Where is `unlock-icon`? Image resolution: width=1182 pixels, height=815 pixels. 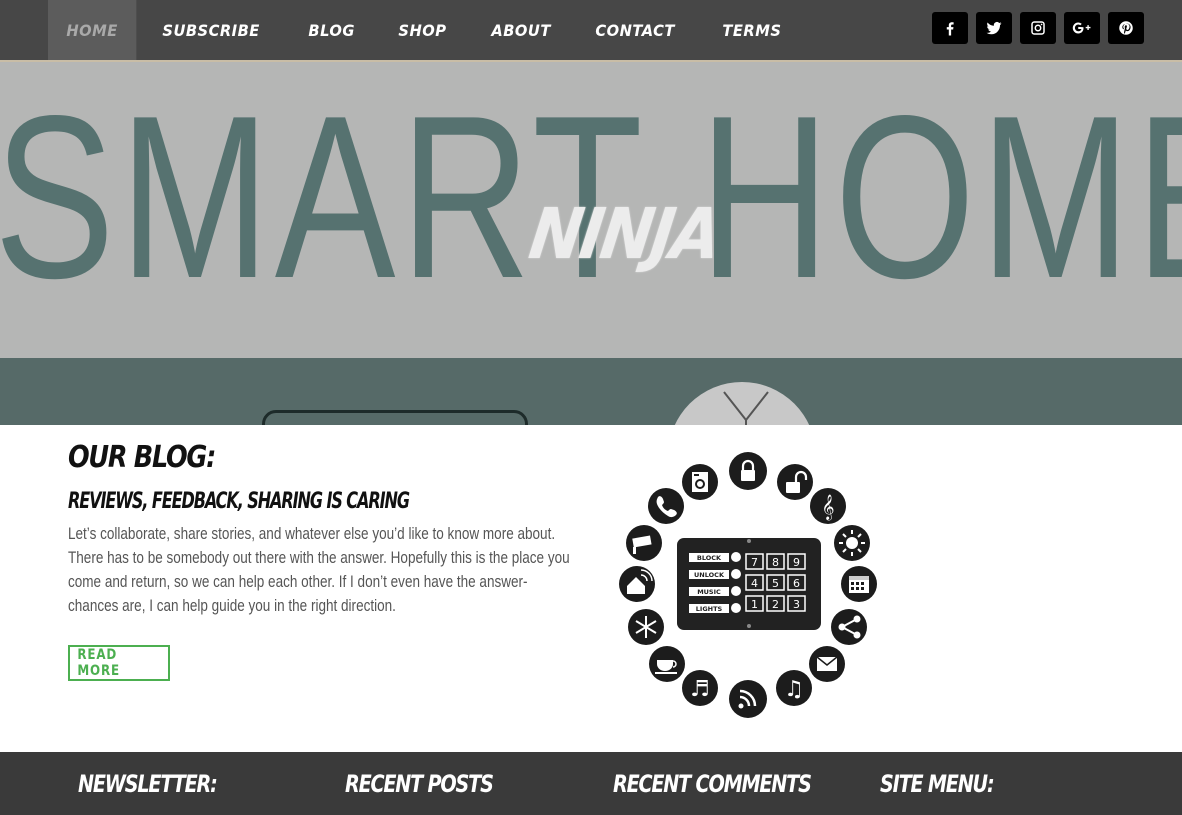 unlock-icon is located at coordinates (795, 482).